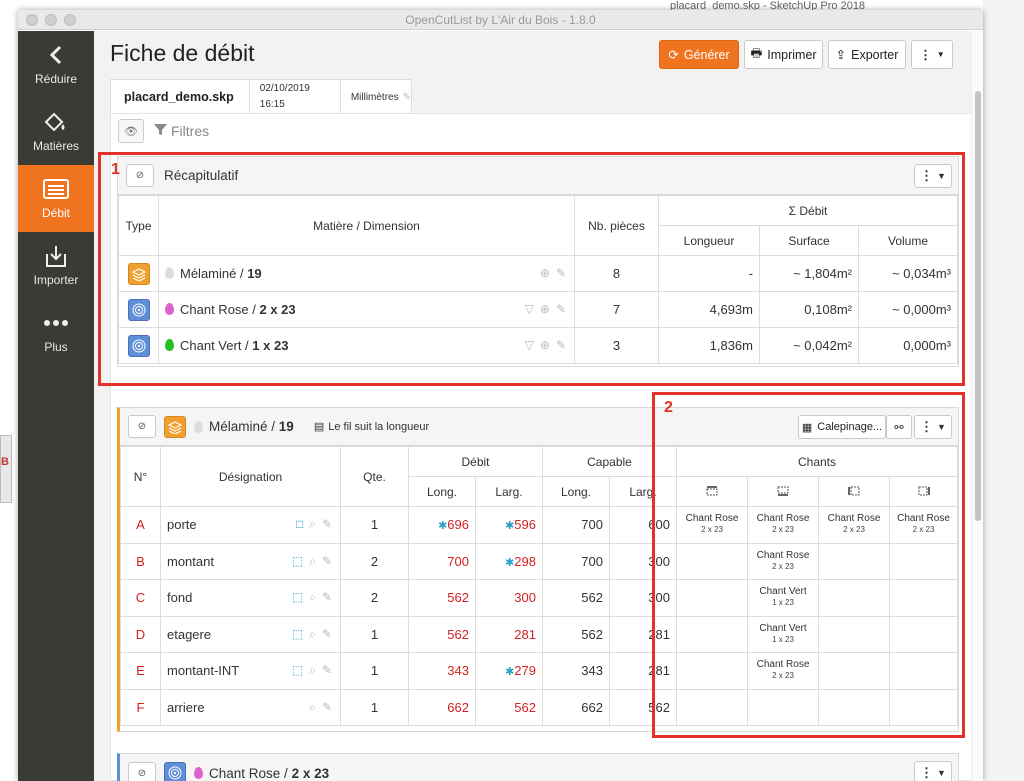  I want to click on desktop-left, so click(9, 390).